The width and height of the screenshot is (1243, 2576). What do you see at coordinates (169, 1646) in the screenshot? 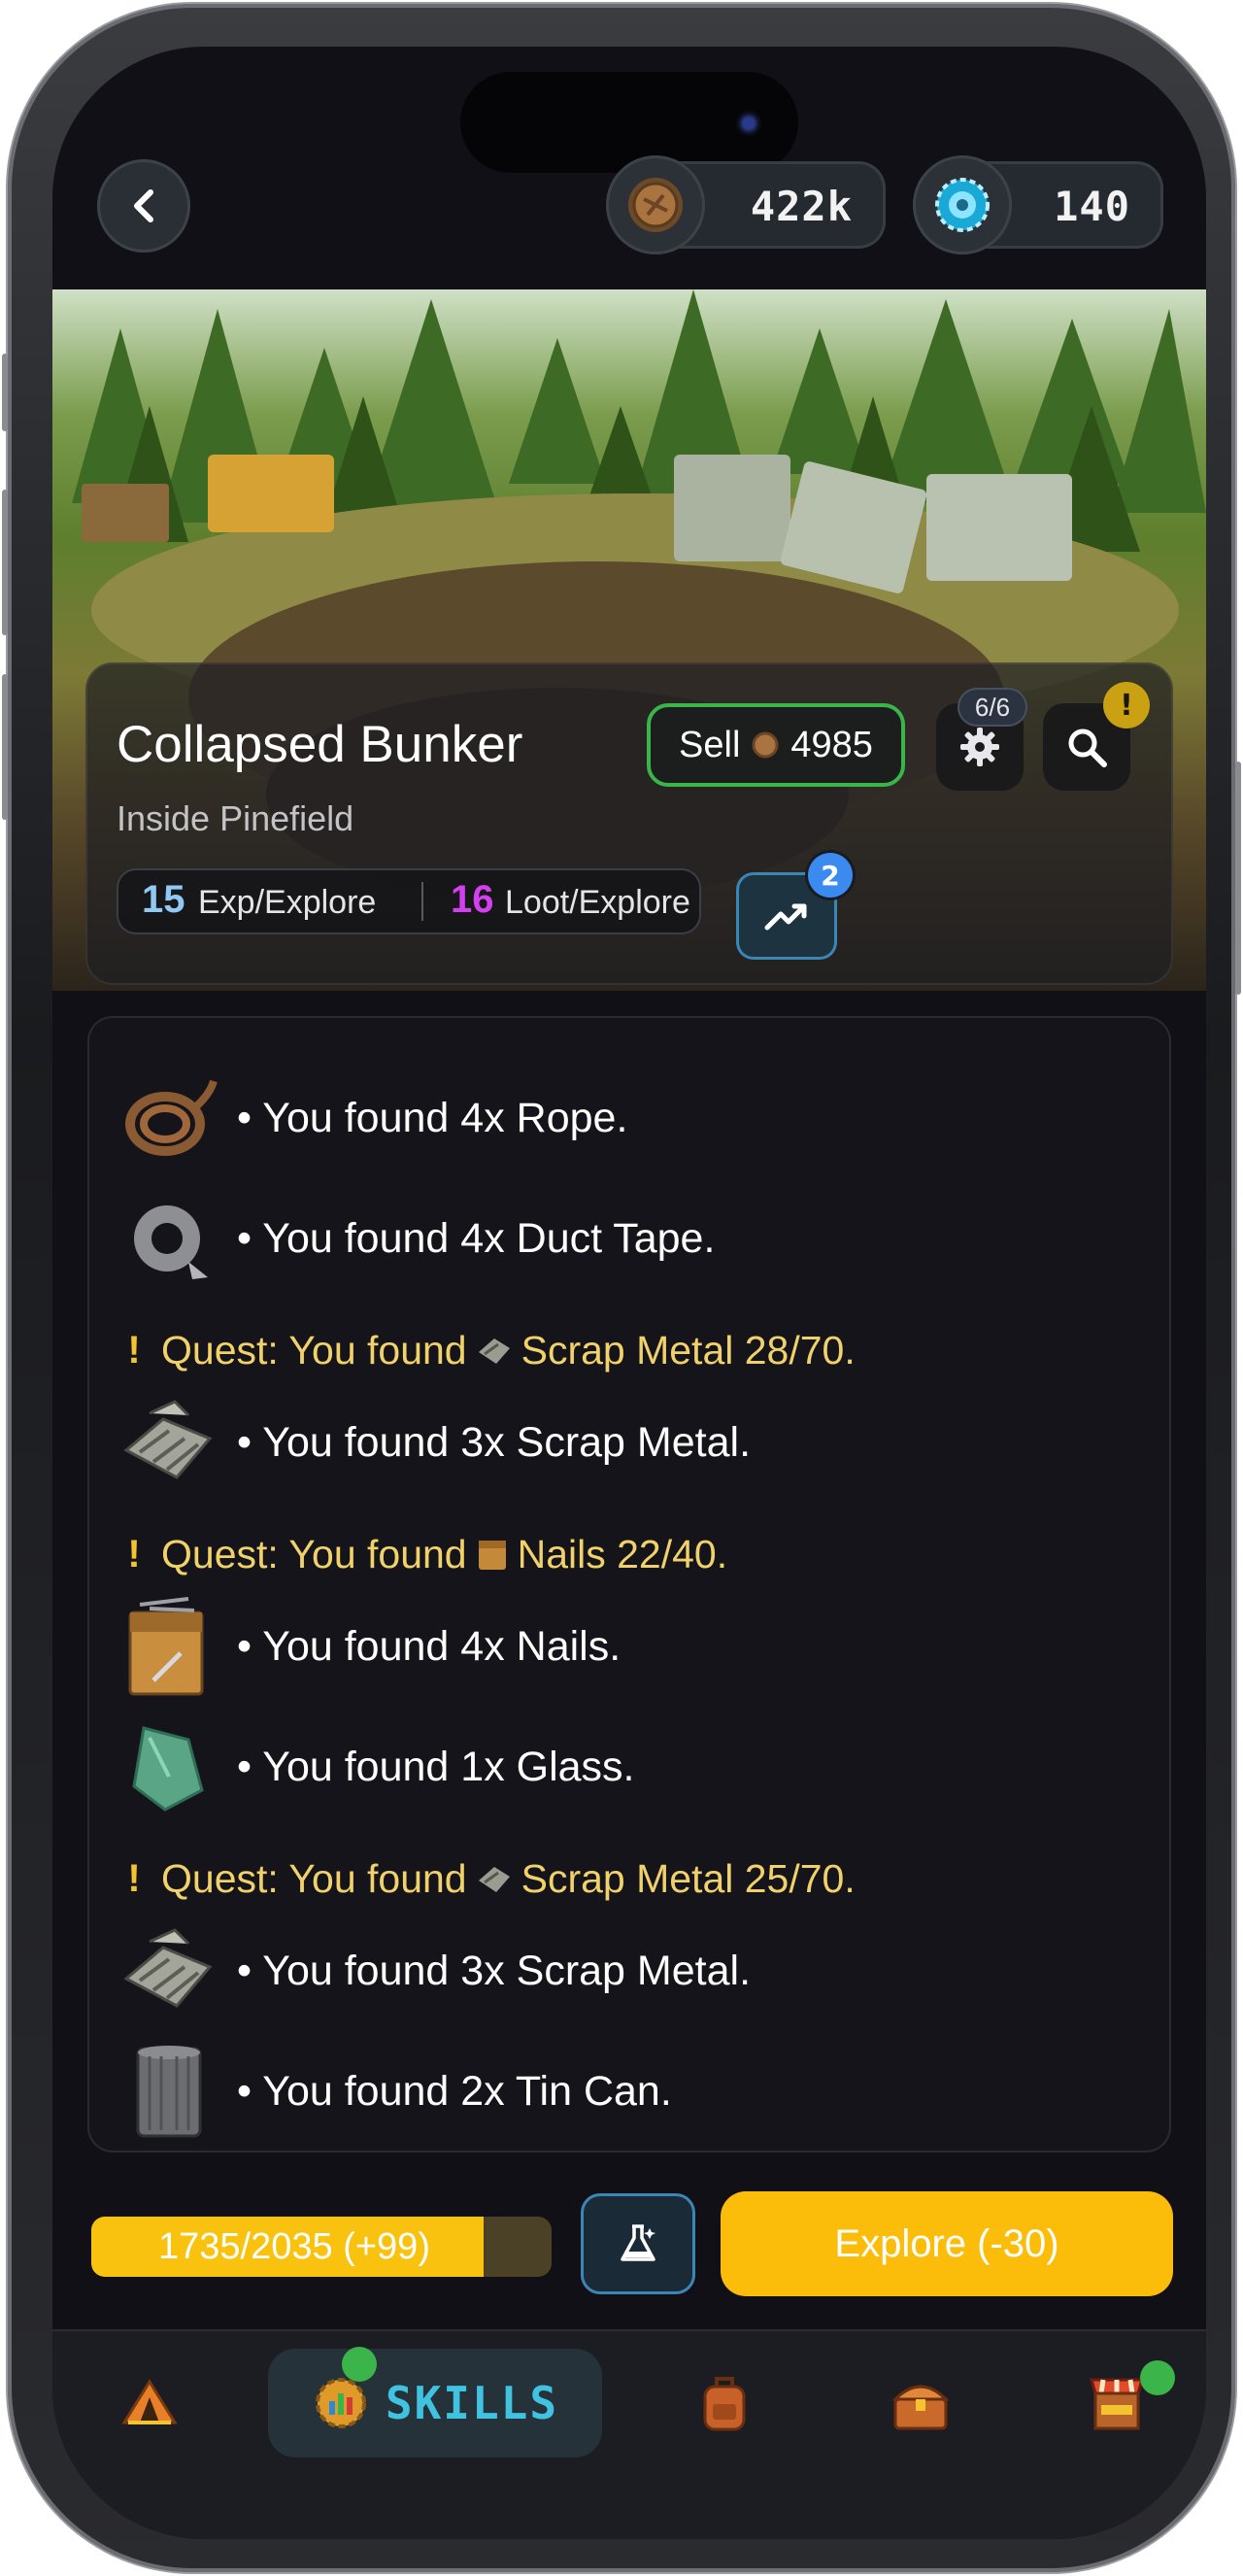
I see `nails-box-icon` at bounding box center [169, 1646].